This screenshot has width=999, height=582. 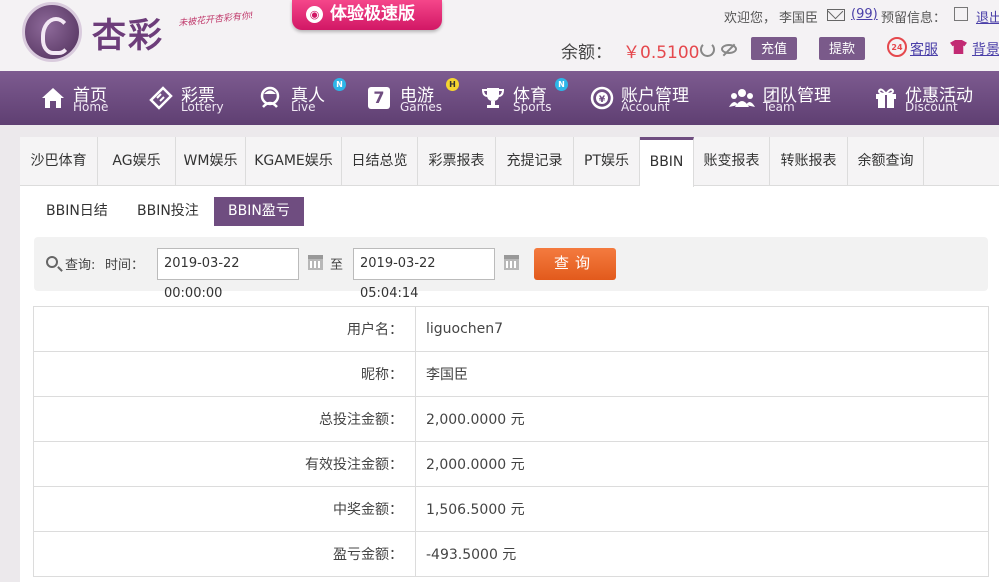 I want to click on team-icon, so click(x=742, y=98).